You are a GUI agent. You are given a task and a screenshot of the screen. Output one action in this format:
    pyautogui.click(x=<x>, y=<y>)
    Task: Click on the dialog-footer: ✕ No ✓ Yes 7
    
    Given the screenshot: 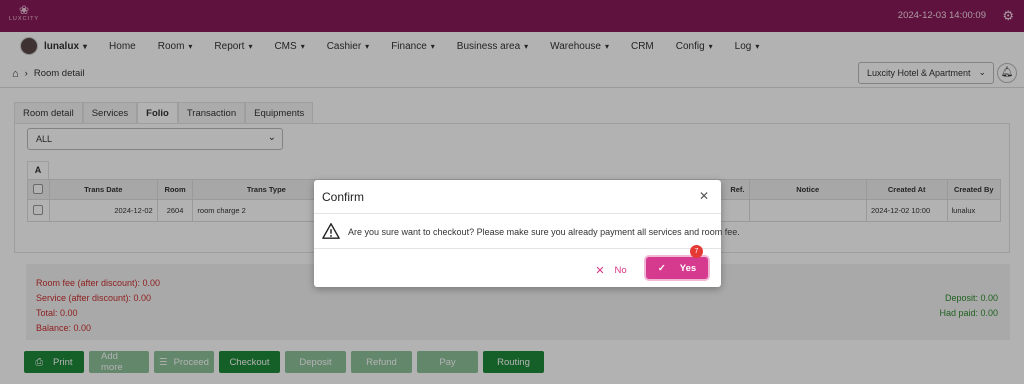 What is the action you would take?
    pyautogui.click(x=517, y=266)
    